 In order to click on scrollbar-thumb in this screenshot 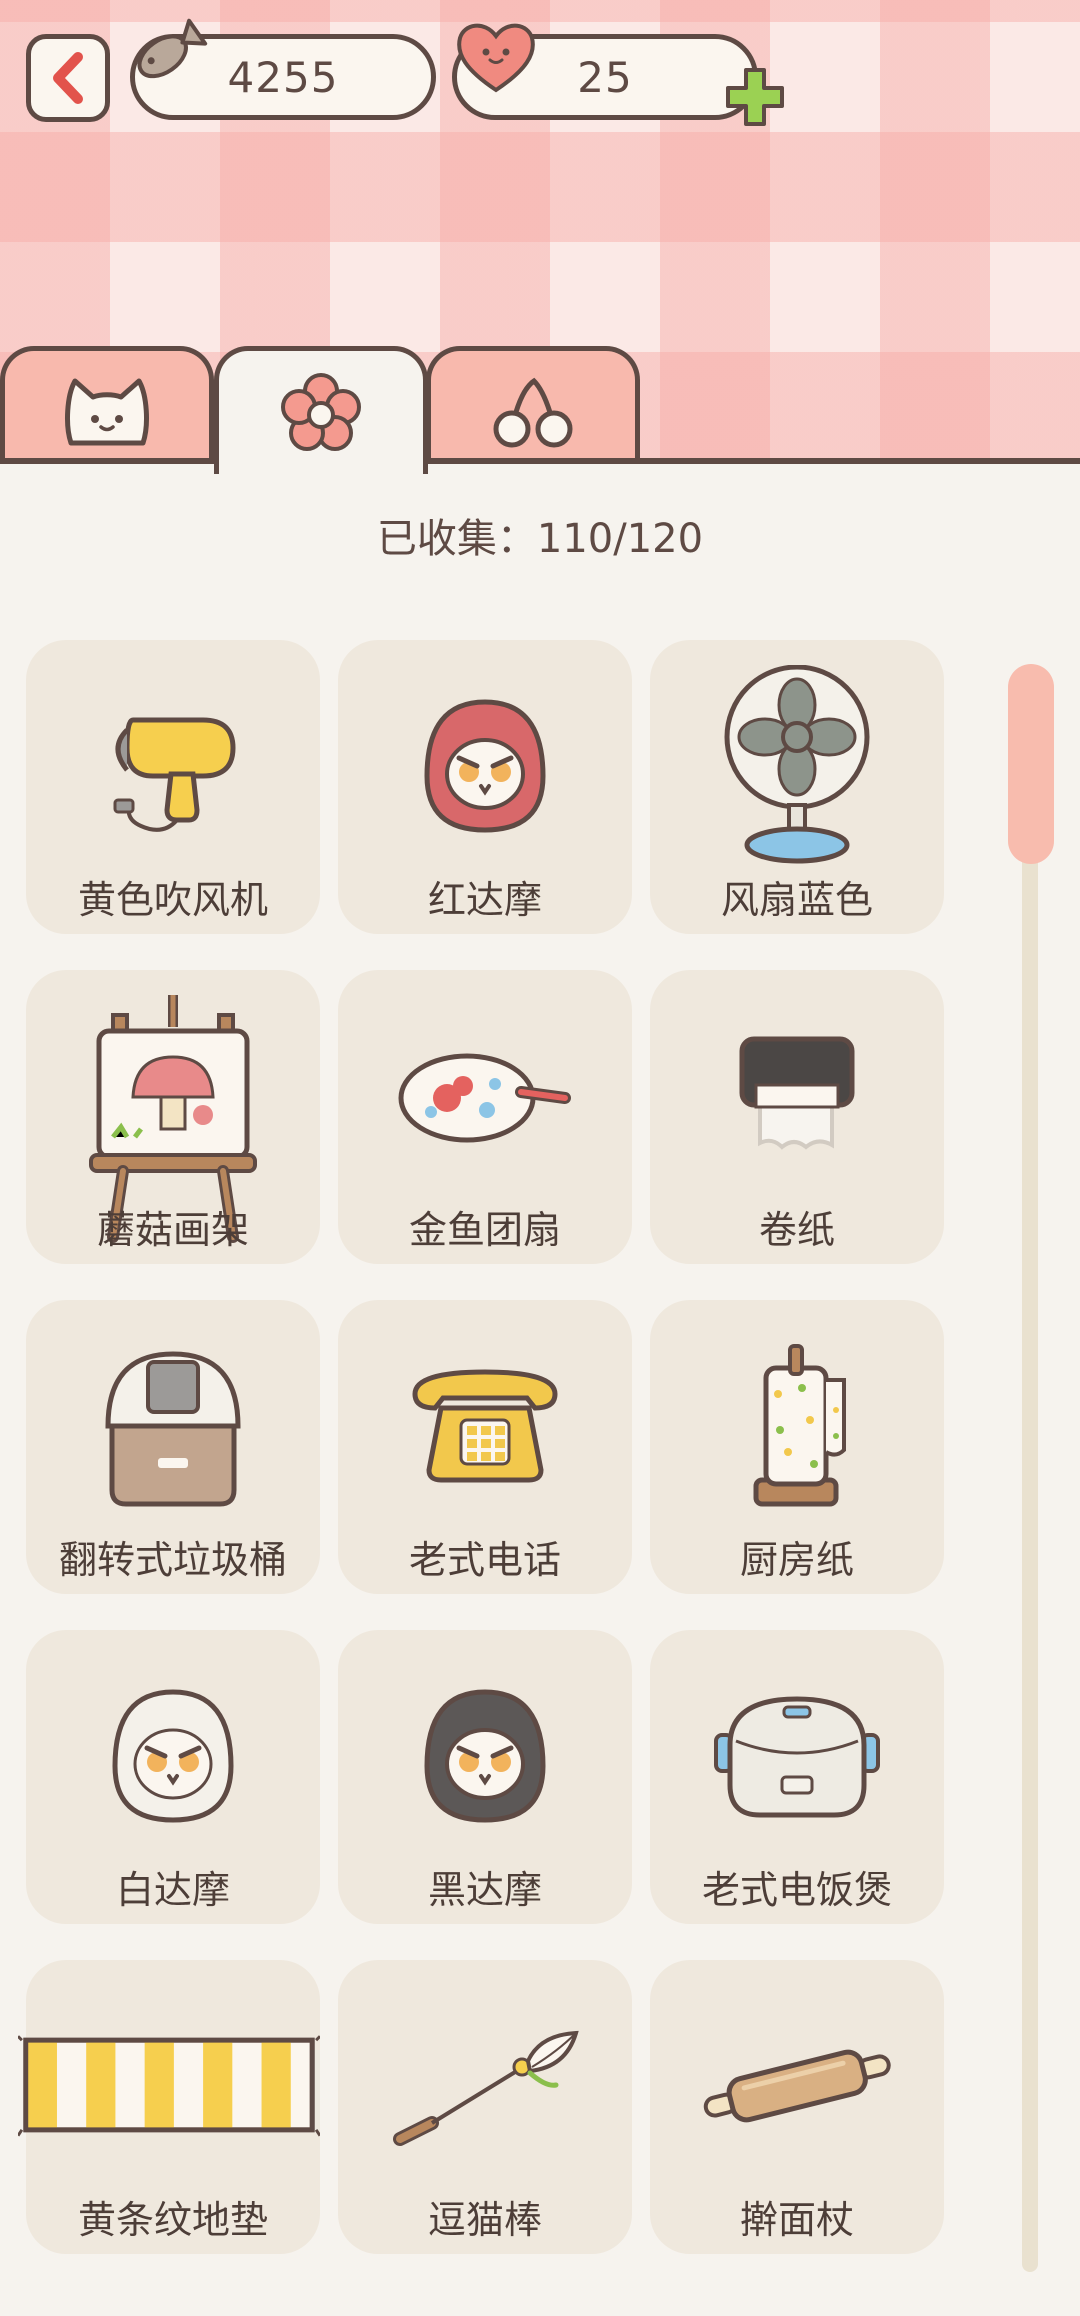, I will do `click(1031, 764)`.